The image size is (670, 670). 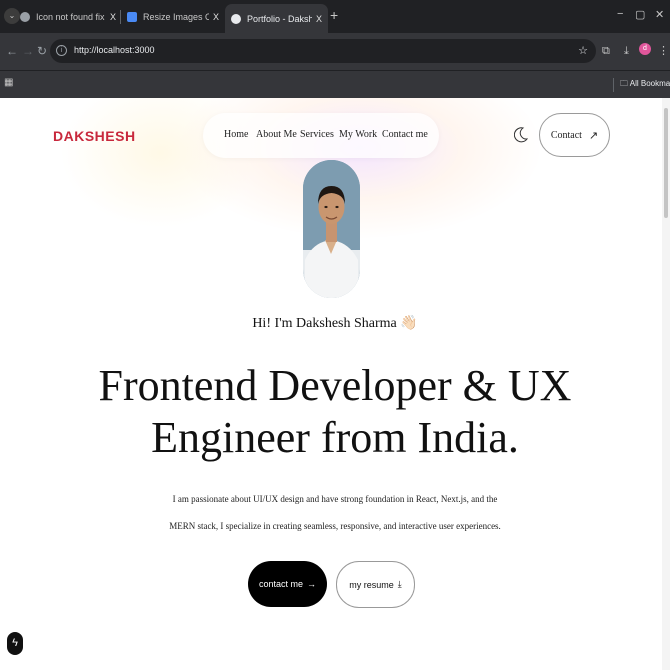 What do you see at coordinates (312, 584) in the screenshot?
I see `arrow-right-icon: →` at bounding box center [312, 584].